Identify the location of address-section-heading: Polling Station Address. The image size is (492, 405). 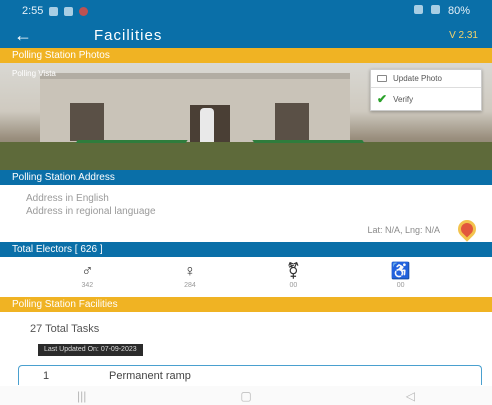
(246, 177).